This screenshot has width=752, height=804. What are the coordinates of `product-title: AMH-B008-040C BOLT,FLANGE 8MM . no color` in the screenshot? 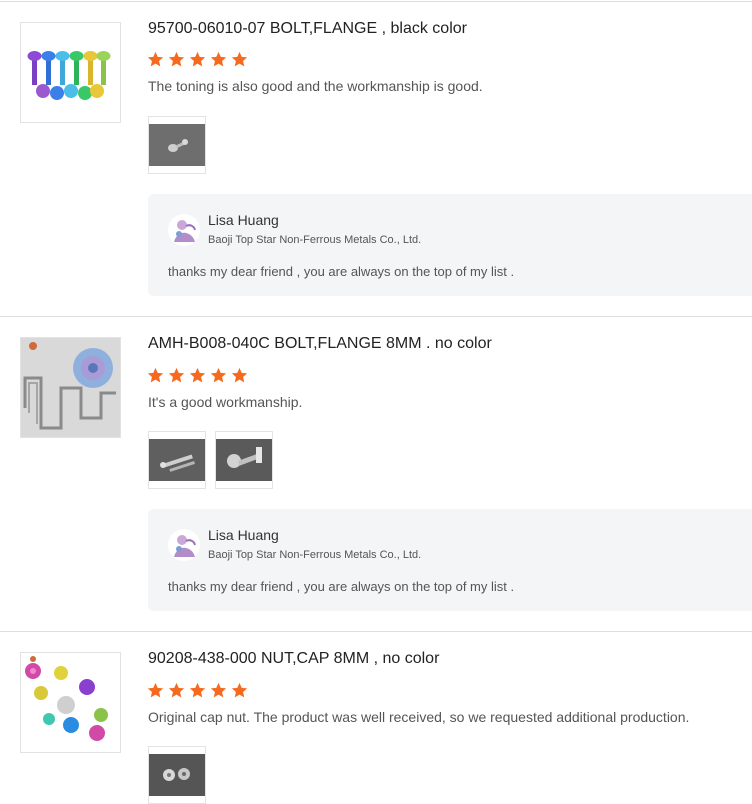 It's located at (320, 344).